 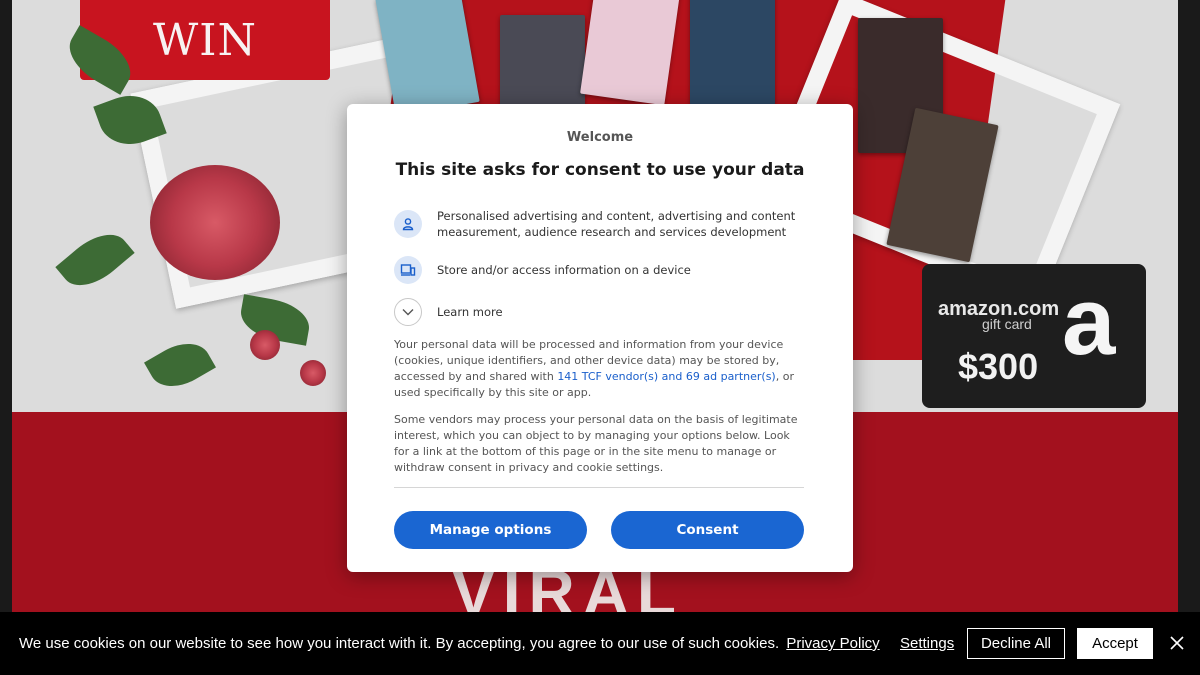 I want to click on learn-more-toggle: Learn more, so click(x=600, y=312).